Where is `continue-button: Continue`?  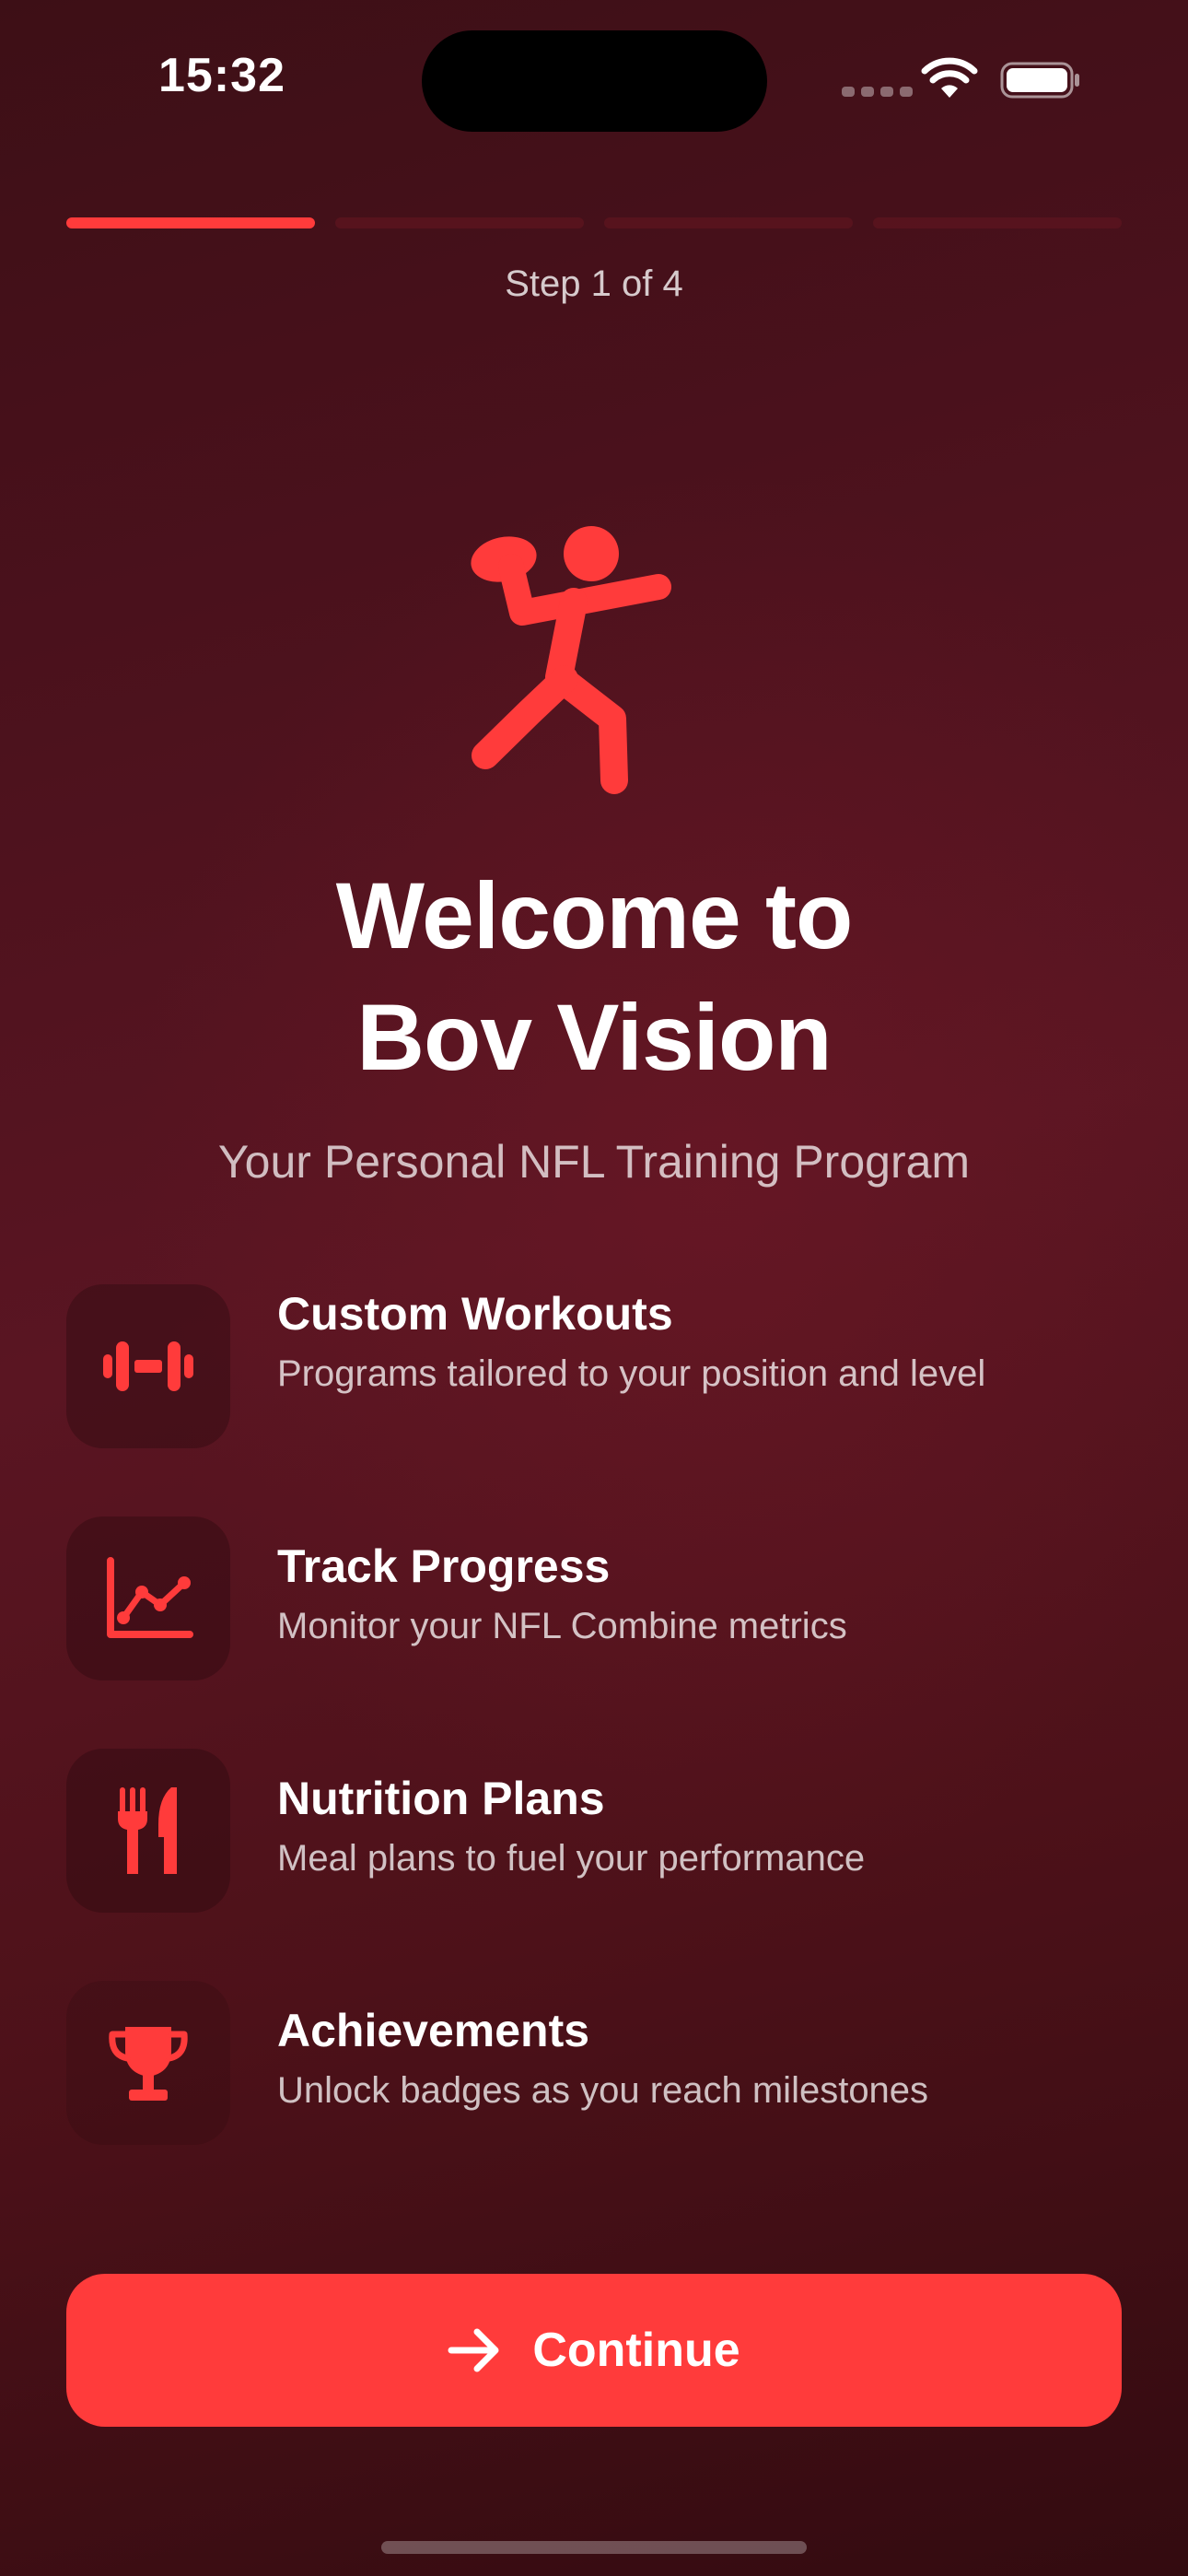
continue-button: Continue is located at coordinates (594, 2350).